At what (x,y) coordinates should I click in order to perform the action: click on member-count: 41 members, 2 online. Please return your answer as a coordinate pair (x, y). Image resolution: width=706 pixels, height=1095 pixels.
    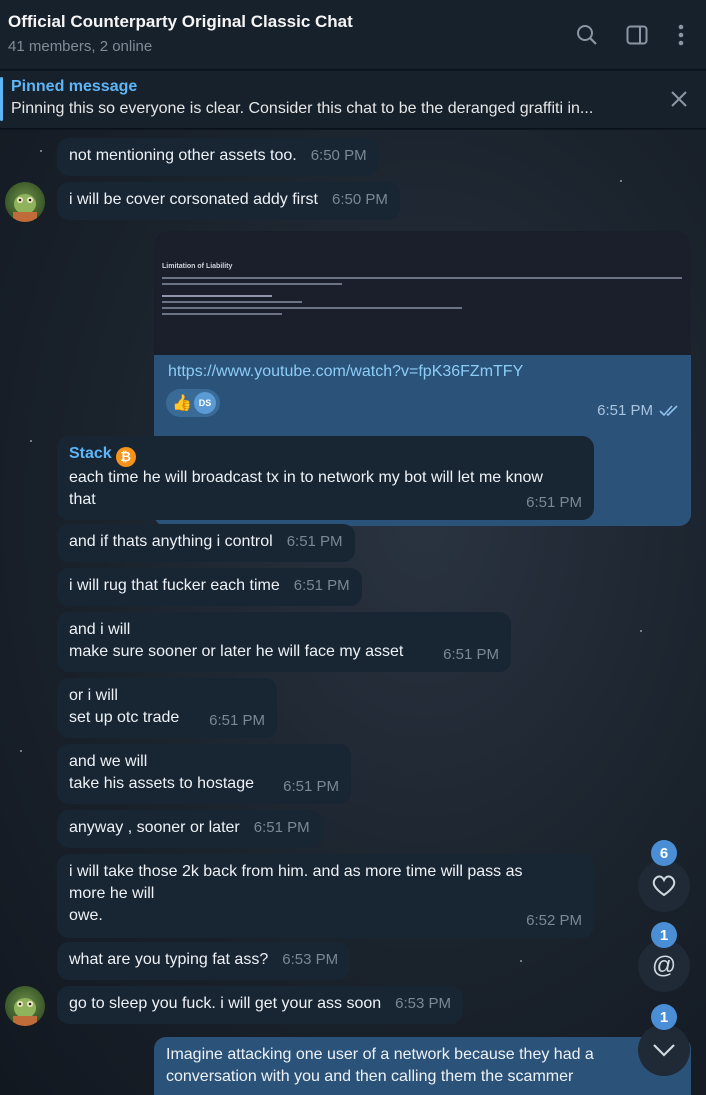
    Looking at the image, I should click on (80, 46).